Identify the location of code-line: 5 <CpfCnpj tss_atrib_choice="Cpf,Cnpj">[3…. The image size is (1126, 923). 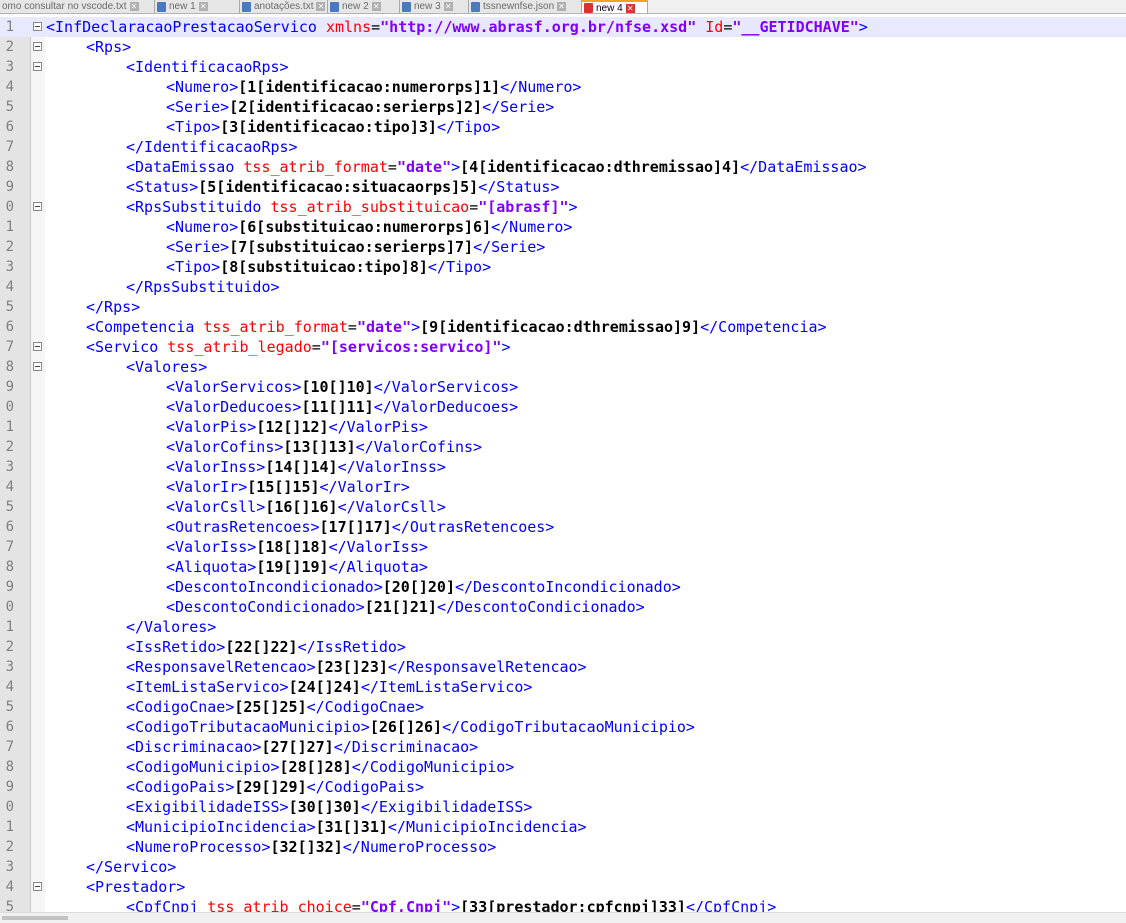
(563, 904).